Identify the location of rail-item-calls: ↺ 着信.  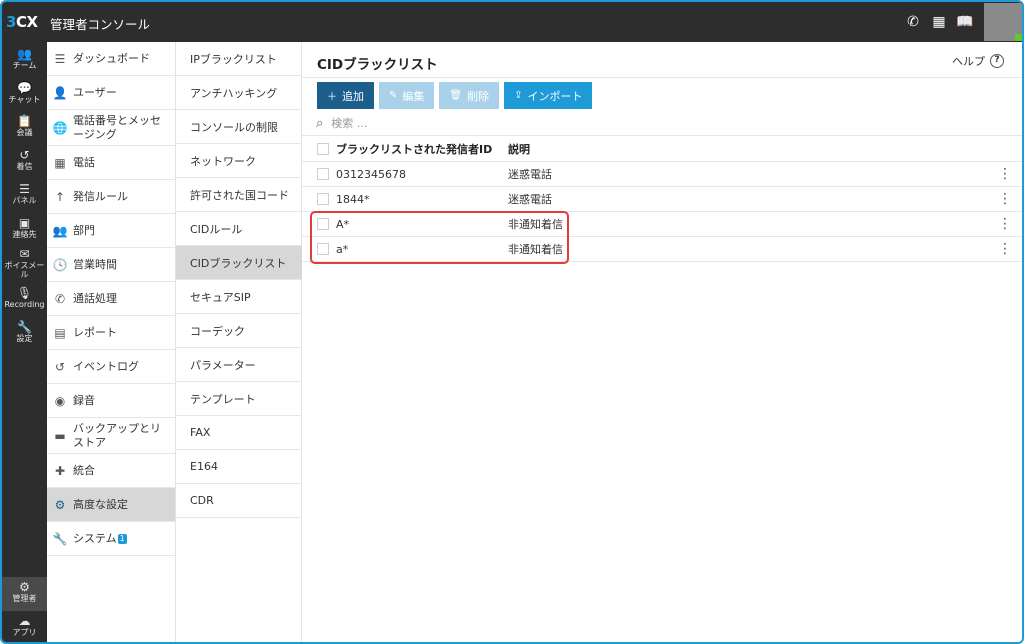
(24, 160).